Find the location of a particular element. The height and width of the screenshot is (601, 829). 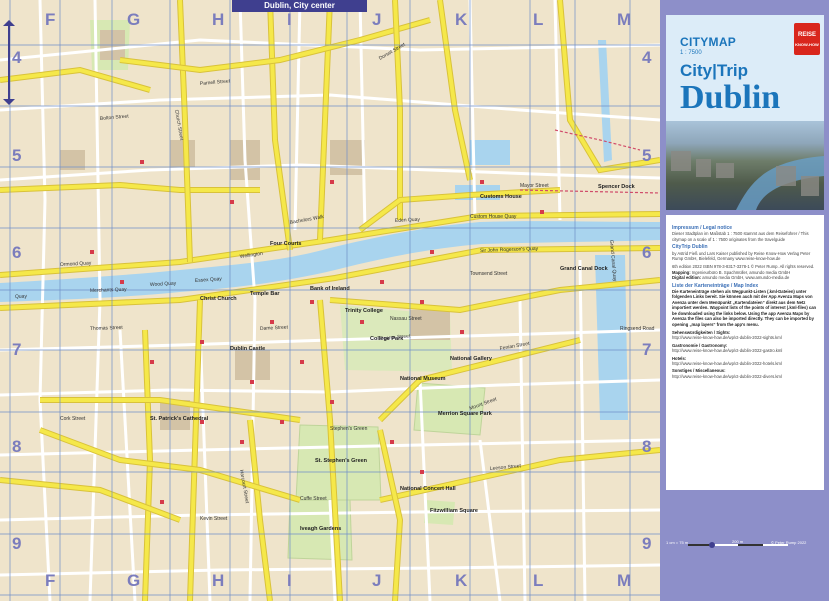

place-label: Merrion Square Park is located at coordinates (465, 414).